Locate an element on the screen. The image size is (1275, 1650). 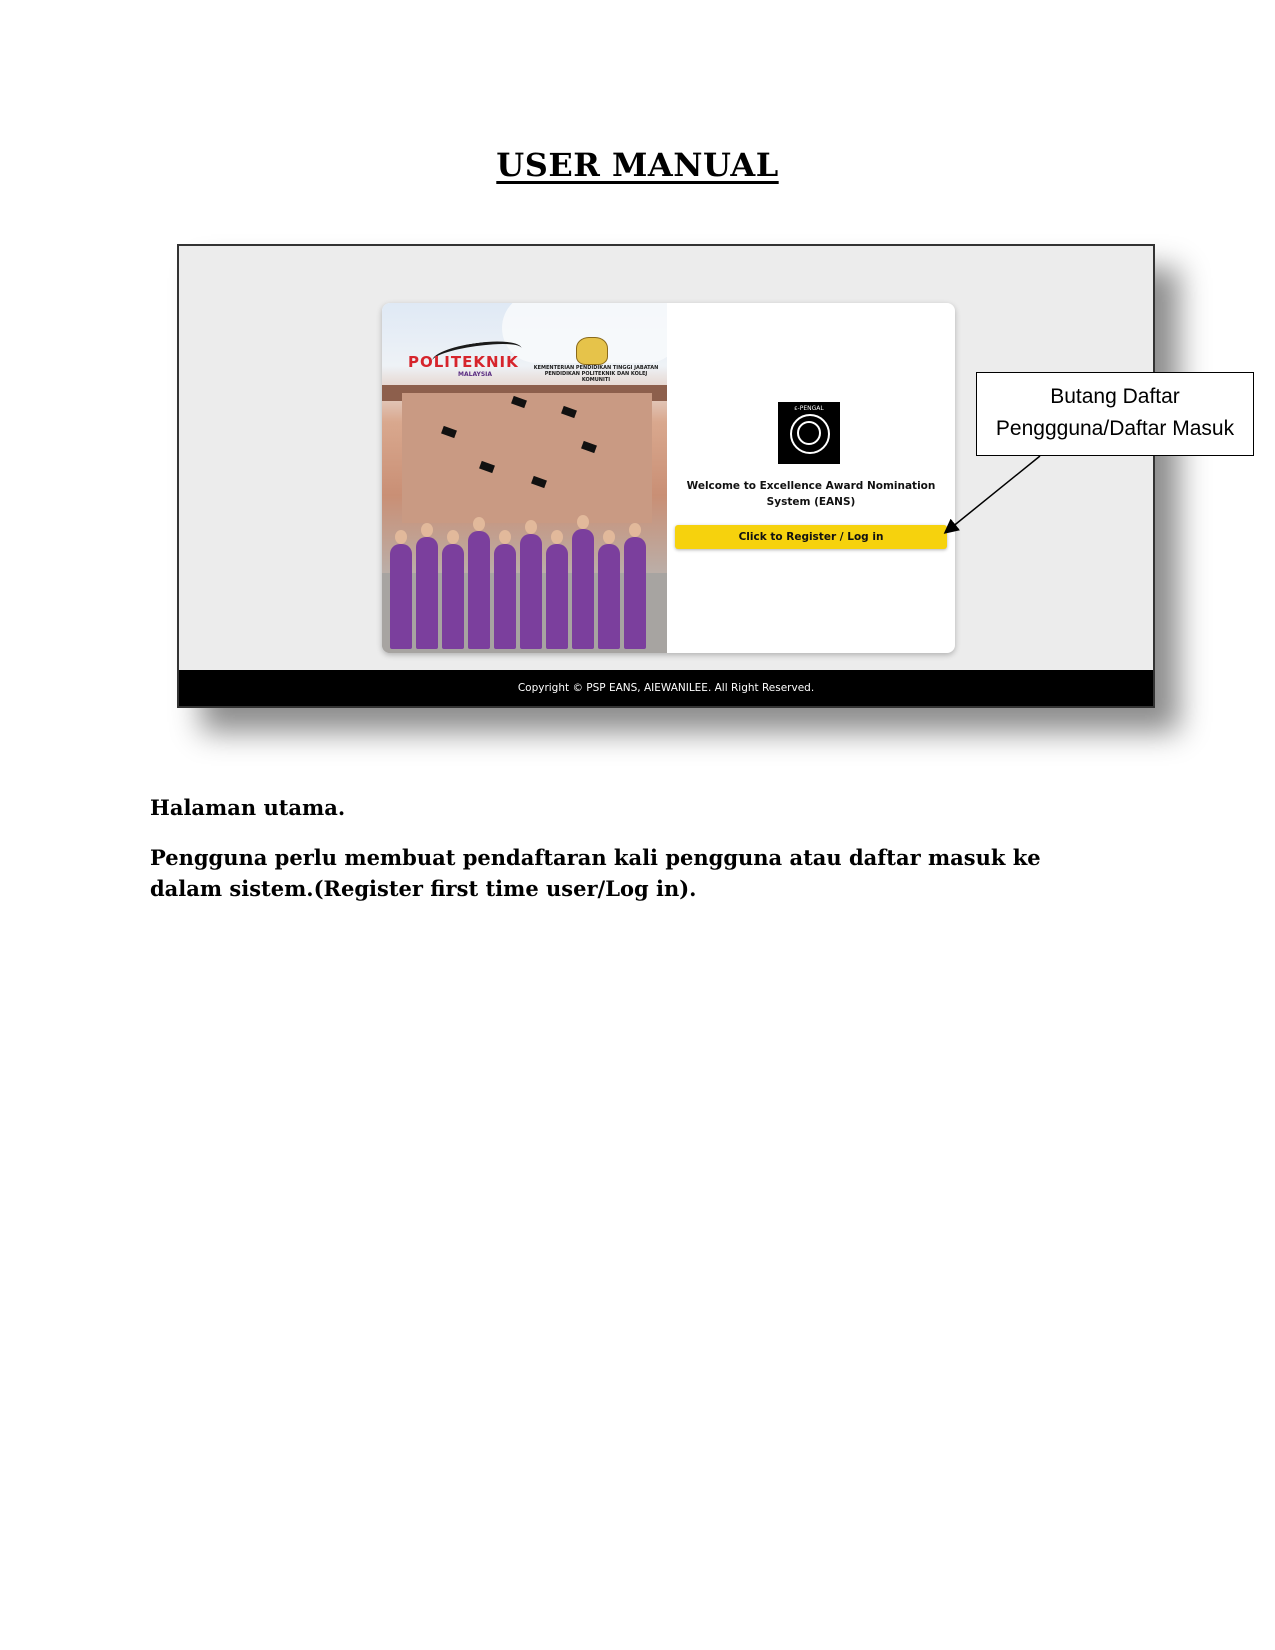
document-title: USER MANUAL is located at coordinates (637, 165).